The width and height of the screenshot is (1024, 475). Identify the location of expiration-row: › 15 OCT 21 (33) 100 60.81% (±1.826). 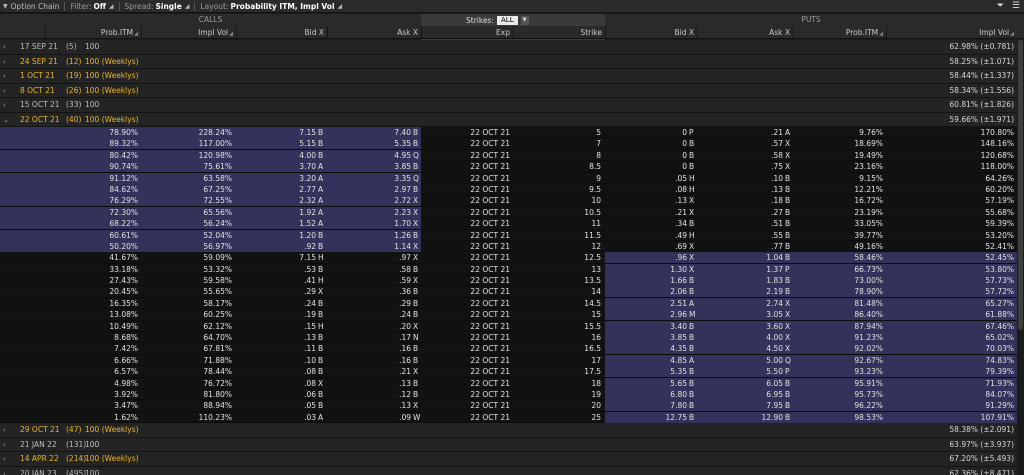
(508, 105).